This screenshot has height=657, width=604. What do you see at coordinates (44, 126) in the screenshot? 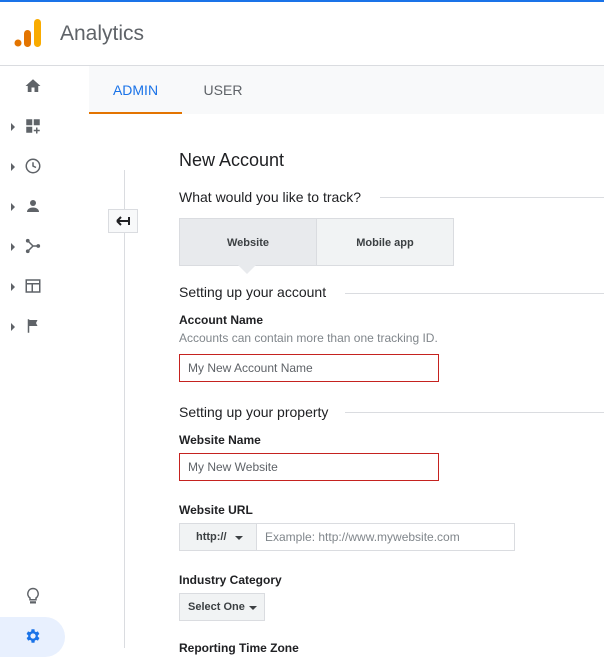
I see `sidebar-item-customization` at bounding box center [44, 126].